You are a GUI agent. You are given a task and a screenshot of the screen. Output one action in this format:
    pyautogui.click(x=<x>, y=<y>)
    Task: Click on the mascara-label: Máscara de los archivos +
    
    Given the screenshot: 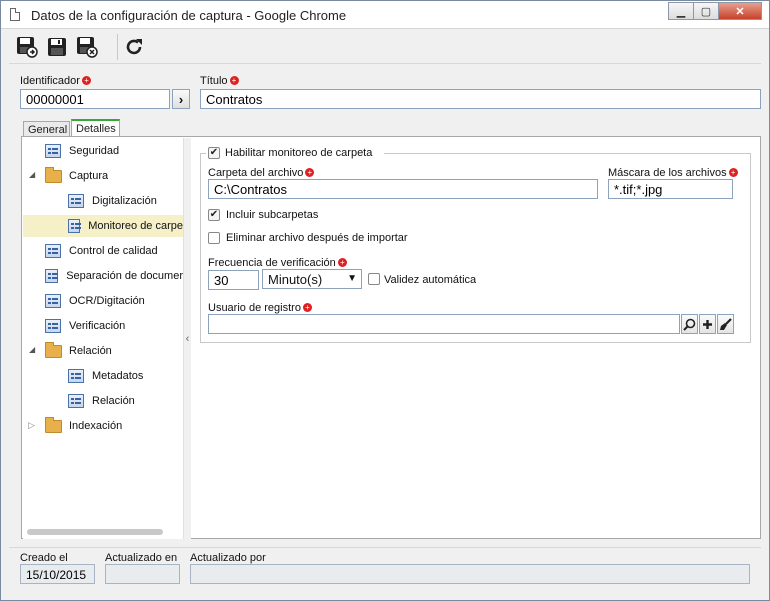 What is the action you would take?
    pyautogui.click(x=673, y=173)
    